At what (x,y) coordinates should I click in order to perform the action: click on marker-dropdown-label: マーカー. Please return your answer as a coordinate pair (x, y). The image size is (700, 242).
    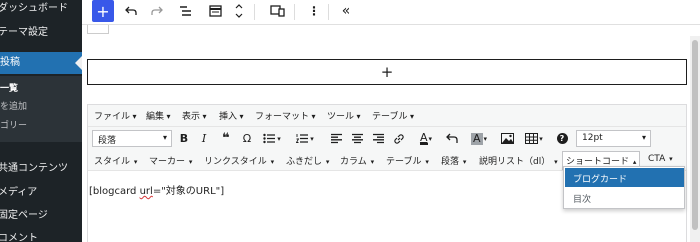
    Looking at the image, I should click on (167, 162).